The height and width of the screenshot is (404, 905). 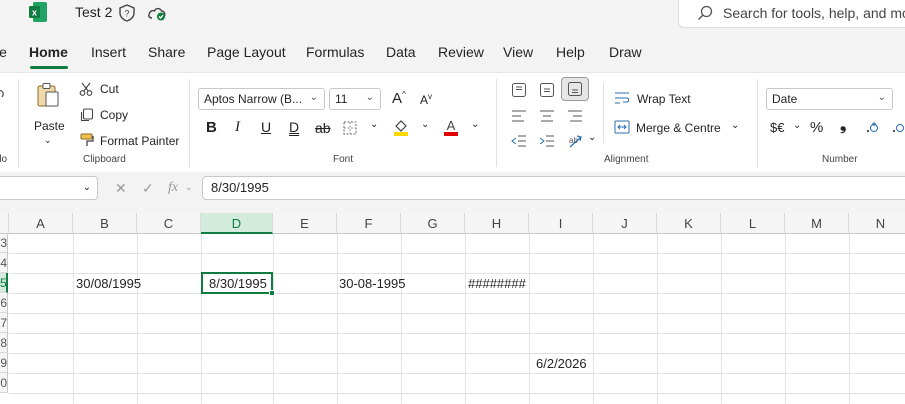 What do you see at coordinates (369, 223) in the screenshot?
I see `column-header: F` at bounding box center [369, 223].